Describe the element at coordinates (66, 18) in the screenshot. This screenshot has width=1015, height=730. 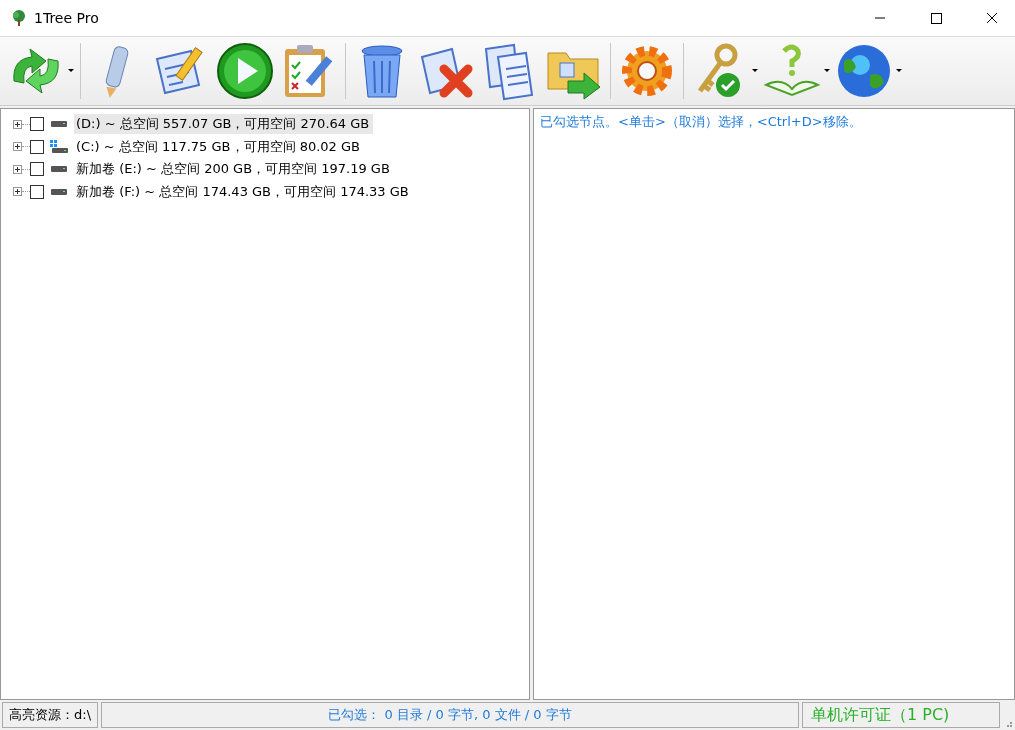
I see `window-title: 1Tree Pro` at that location.